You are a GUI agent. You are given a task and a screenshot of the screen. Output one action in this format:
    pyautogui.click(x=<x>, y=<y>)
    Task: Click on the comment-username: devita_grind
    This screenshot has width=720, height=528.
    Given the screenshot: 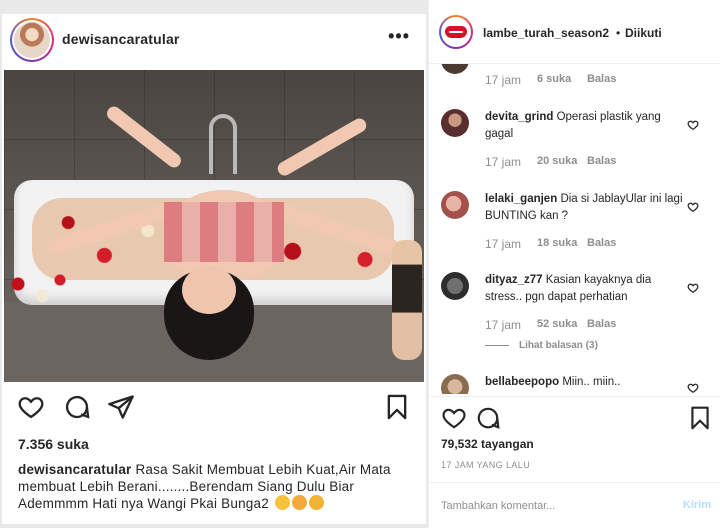 What is the action you would take?
    pyautogui.click(x=519, y=117)
    